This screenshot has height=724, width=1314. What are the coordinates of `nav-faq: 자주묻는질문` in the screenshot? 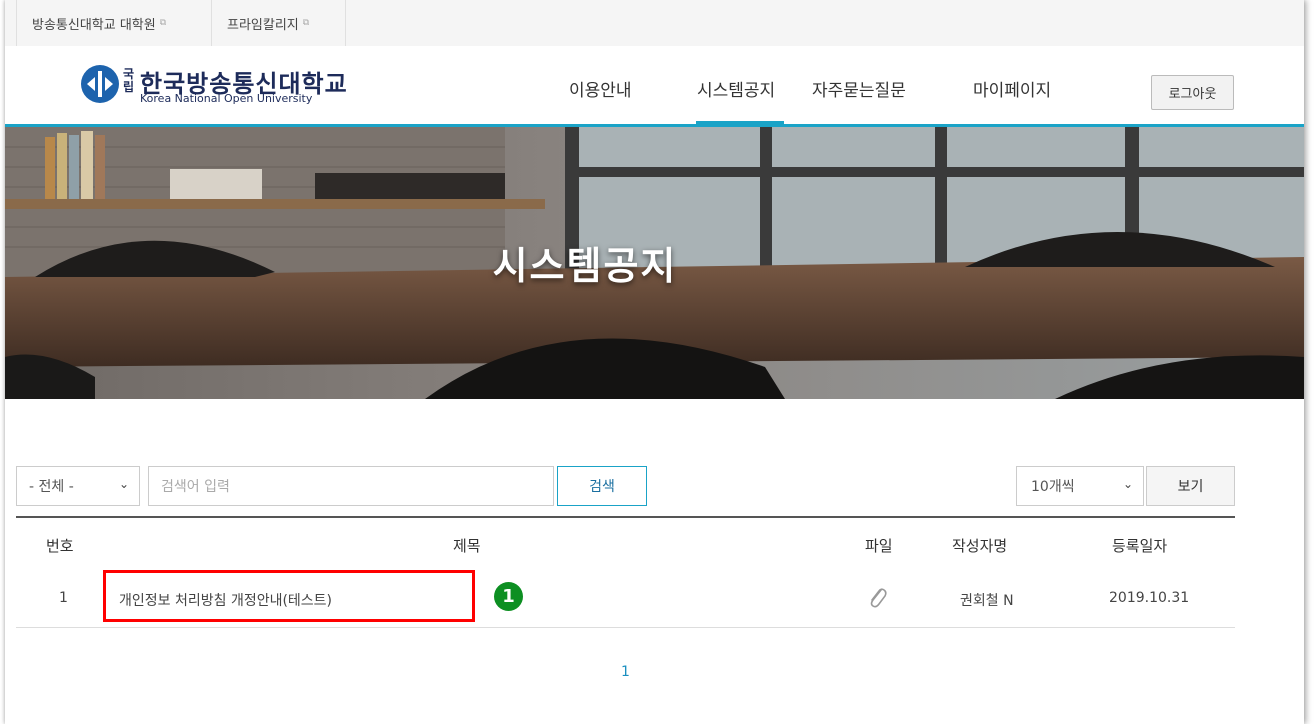 It's located at (859, 88).